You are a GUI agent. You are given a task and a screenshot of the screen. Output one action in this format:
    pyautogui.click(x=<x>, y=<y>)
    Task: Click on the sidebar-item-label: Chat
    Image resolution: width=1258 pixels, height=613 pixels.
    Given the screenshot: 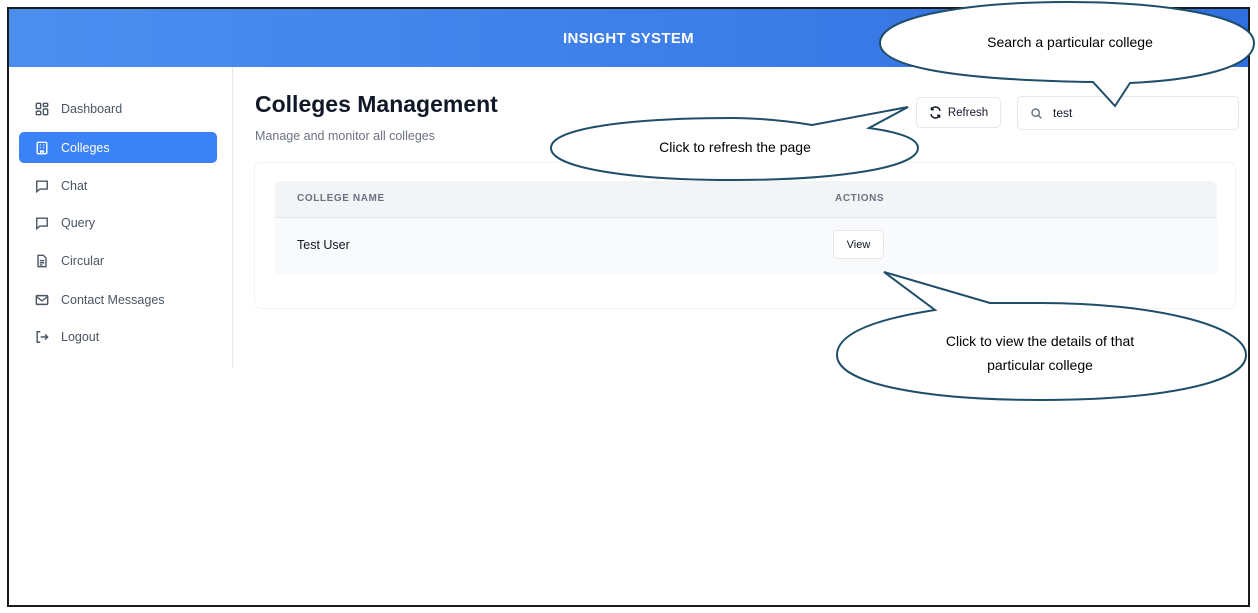 What is the action you would take?
    pyautogui.click(x=74, y=185)
    